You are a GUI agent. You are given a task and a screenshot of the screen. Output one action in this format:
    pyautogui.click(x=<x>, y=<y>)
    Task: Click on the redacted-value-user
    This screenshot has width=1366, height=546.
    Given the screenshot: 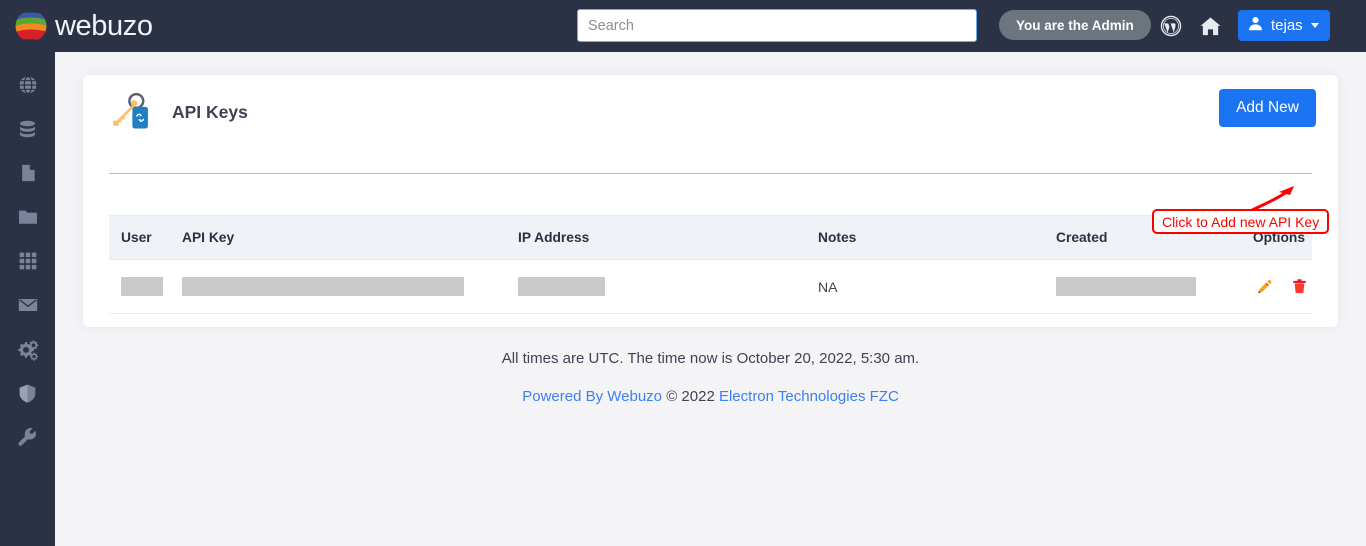 What is the action you would take?
    pyautogui.click(x=142, y=286)
    